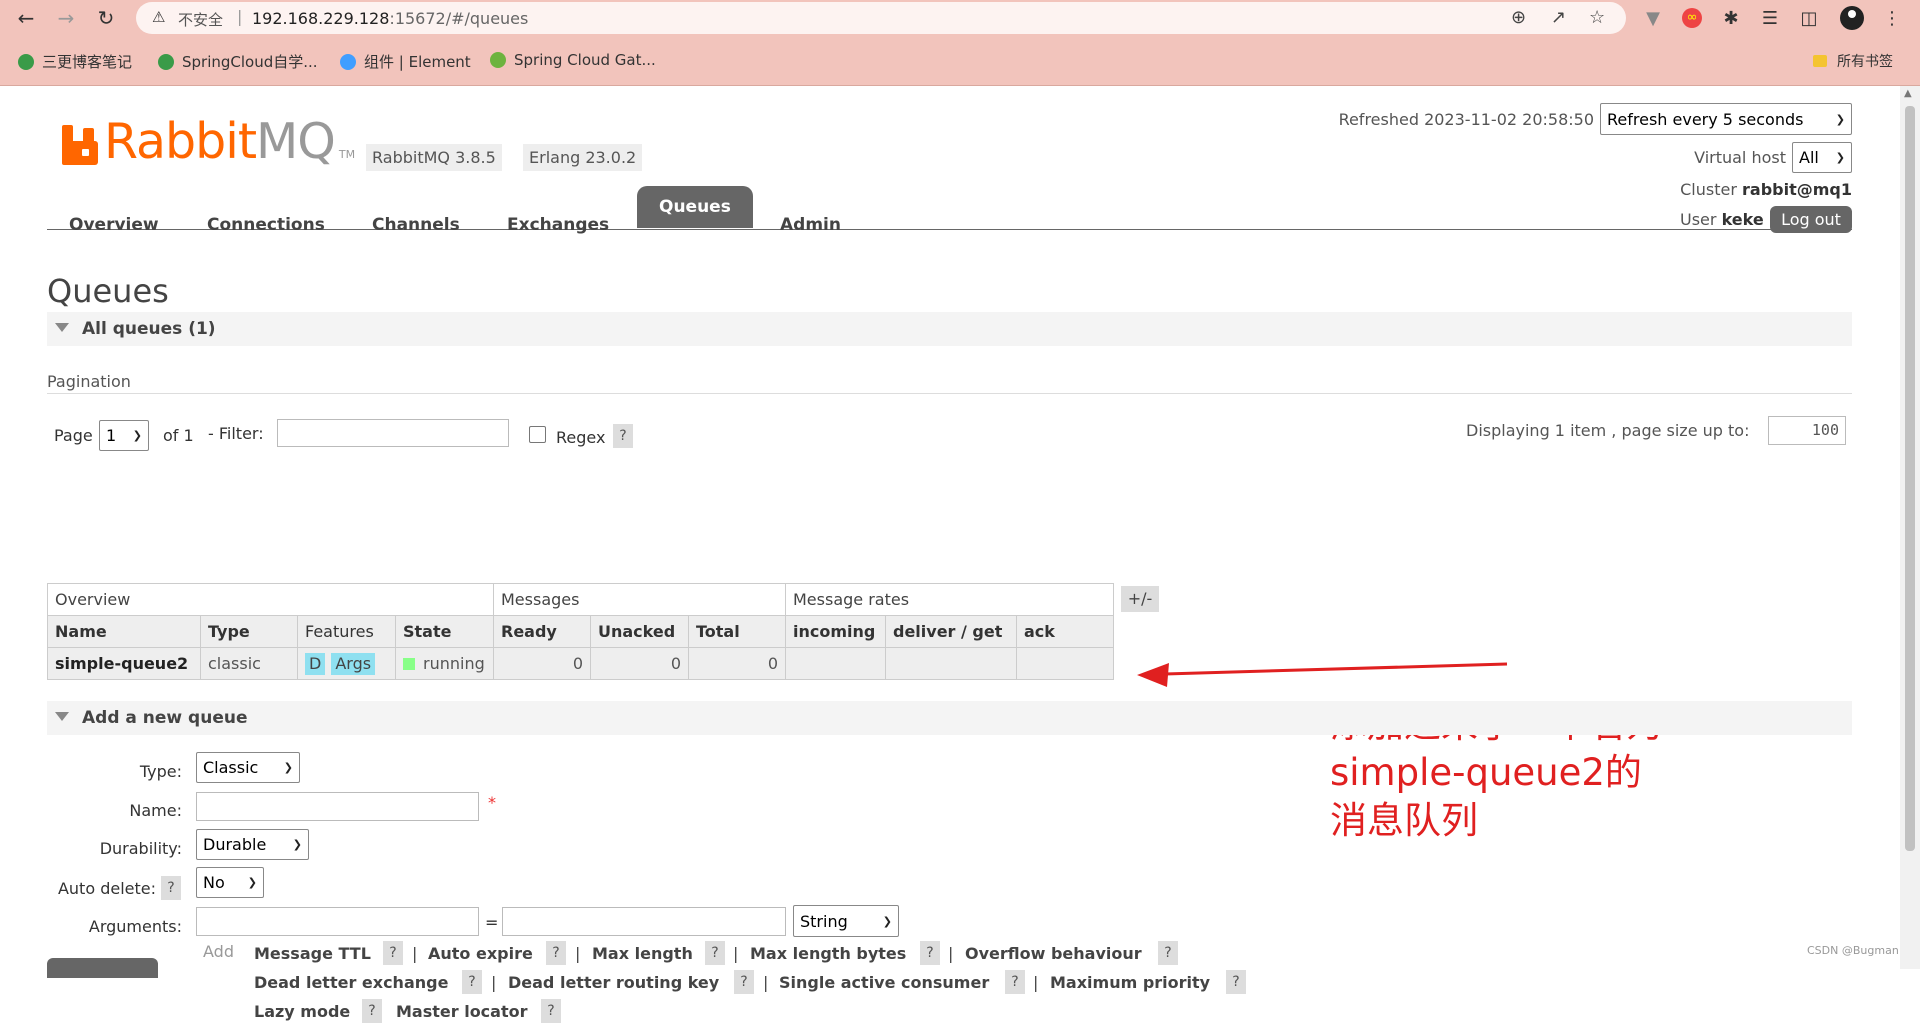 Image resolution: width=1920 pixels, height=1023 pixels. I want to click on col-ack: ack, so click(1065, 631).